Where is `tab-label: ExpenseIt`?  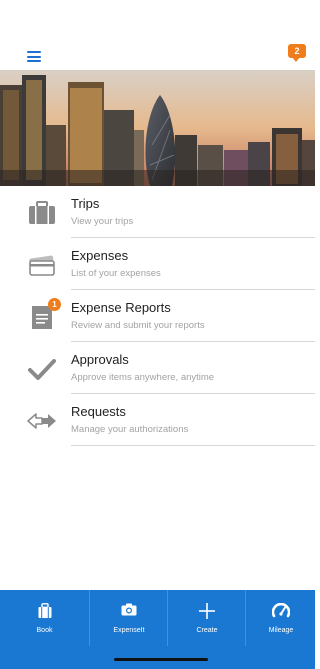 tab-label: ExpenseIt is located at coordinates (129, 630).